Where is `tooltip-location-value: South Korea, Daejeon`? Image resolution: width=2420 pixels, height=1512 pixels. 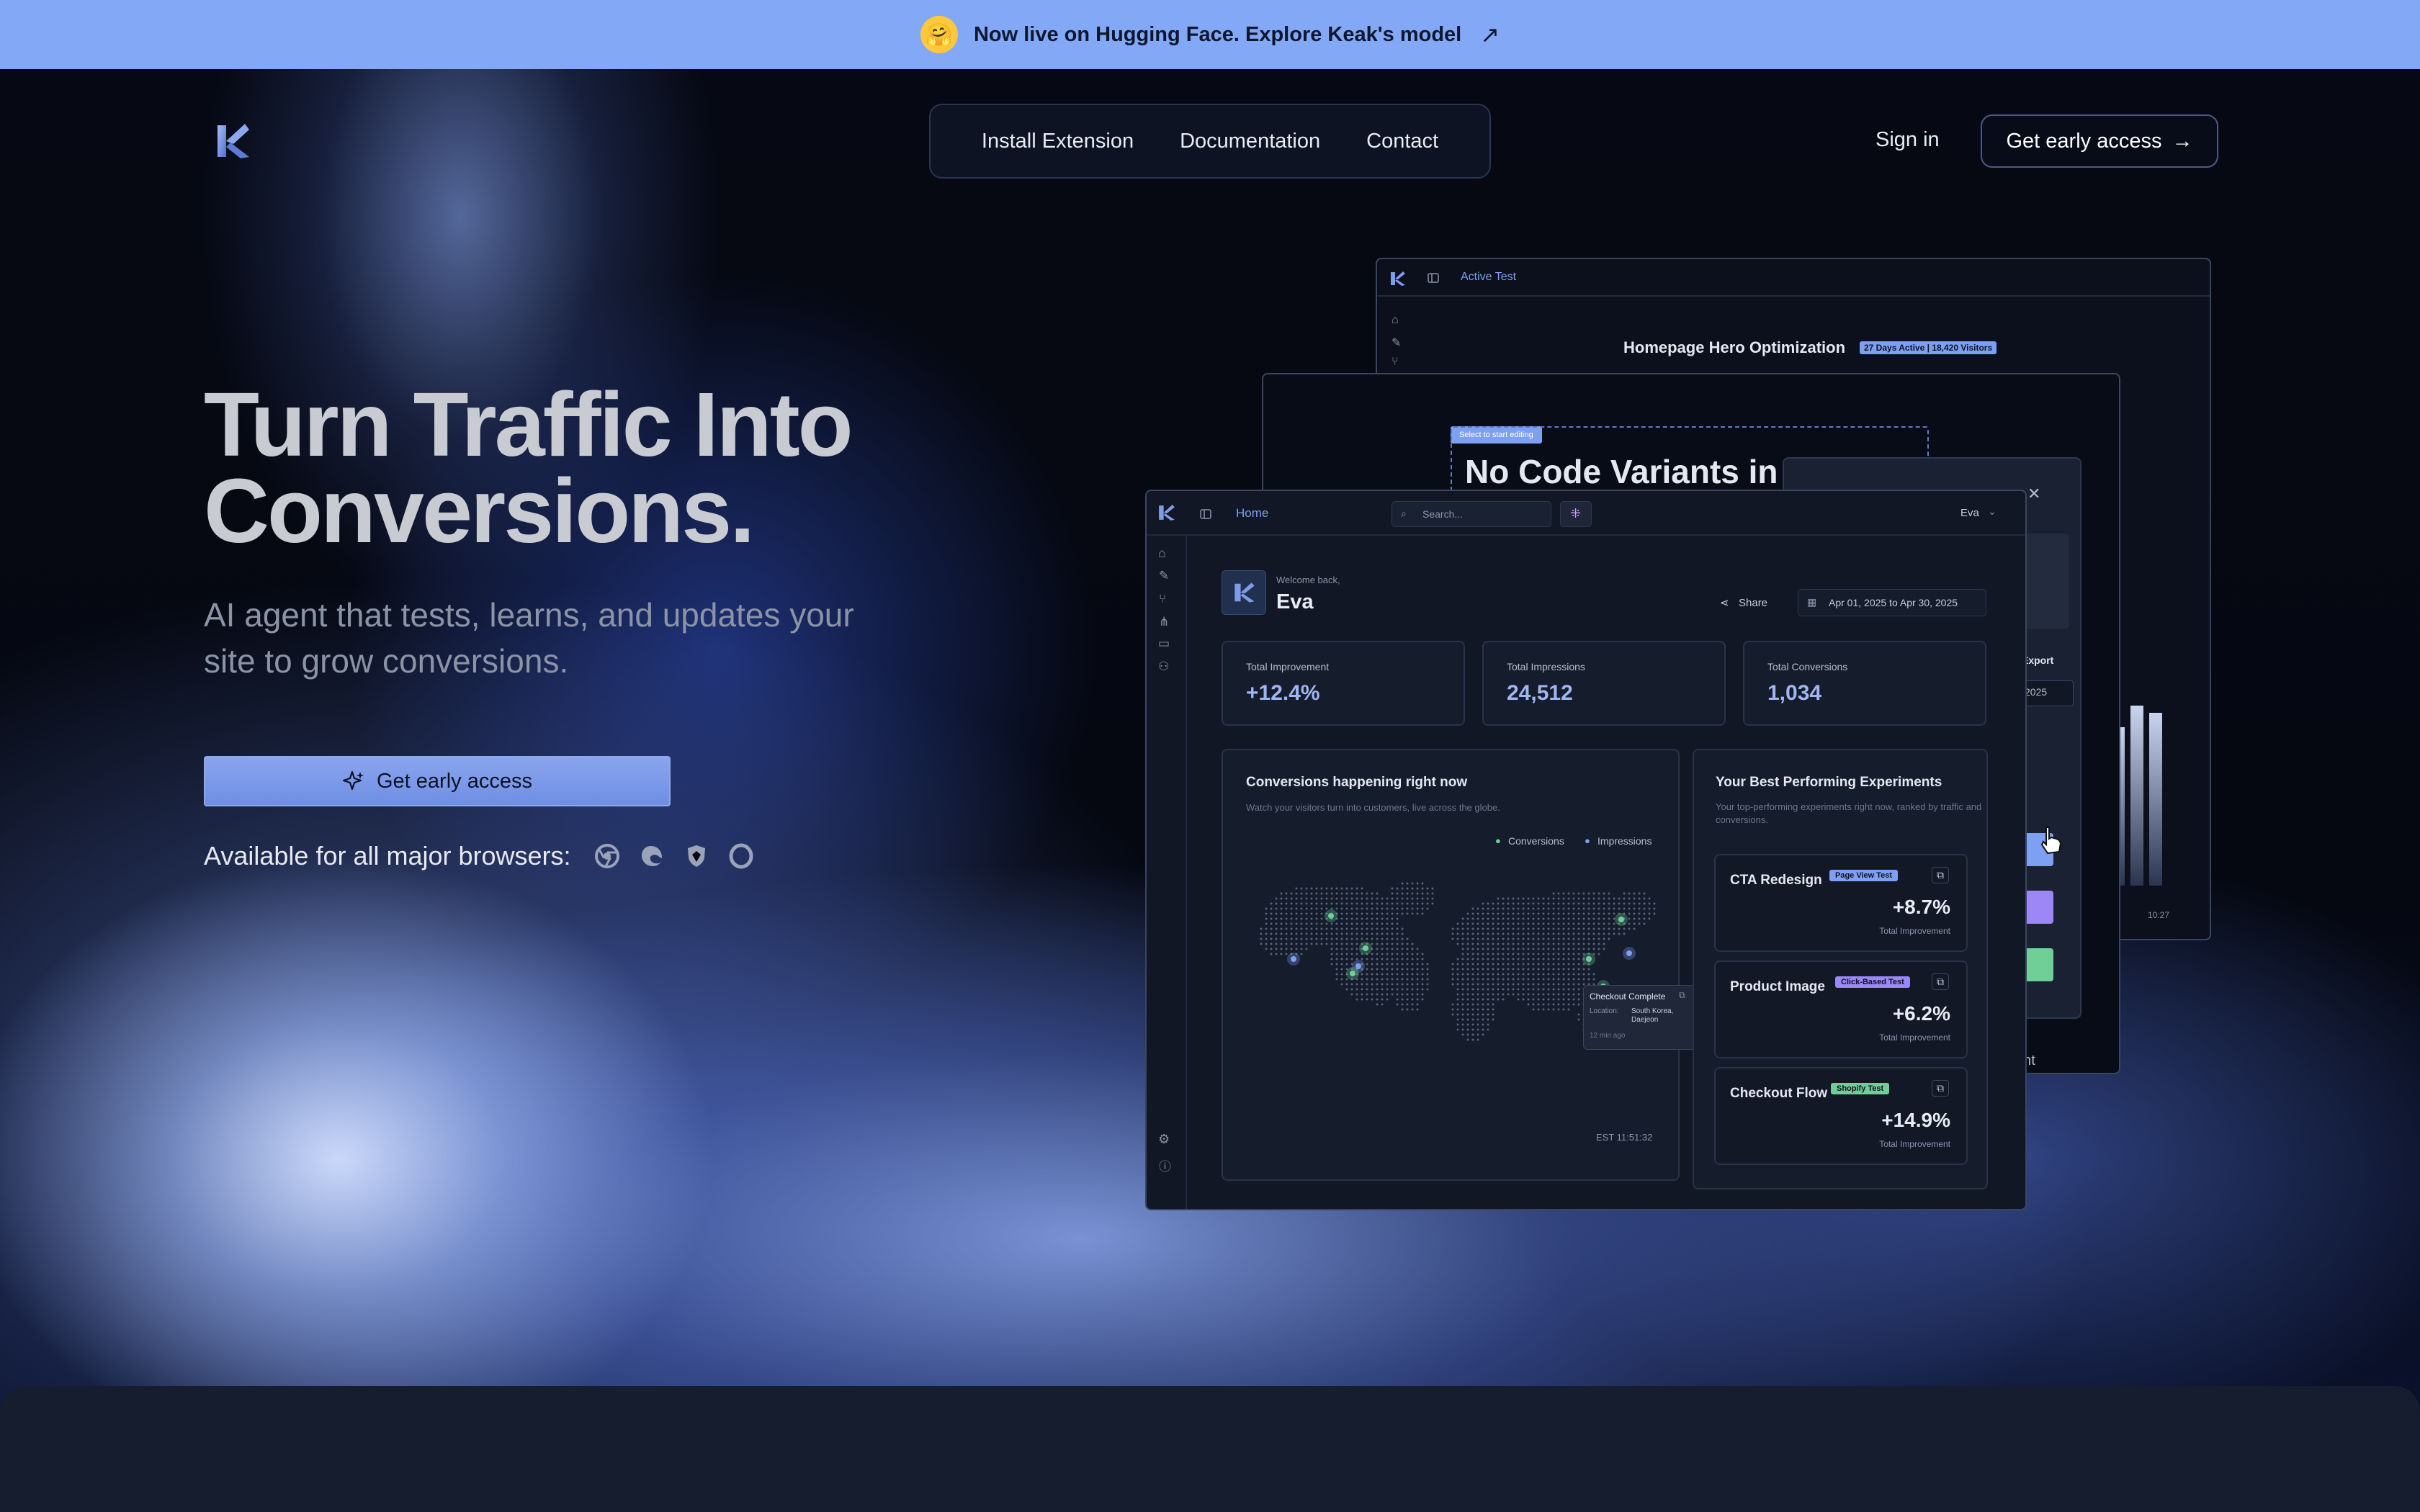
tooltip-location-value: South Korea, Daejeon is located at coordinates (1652, 1015).